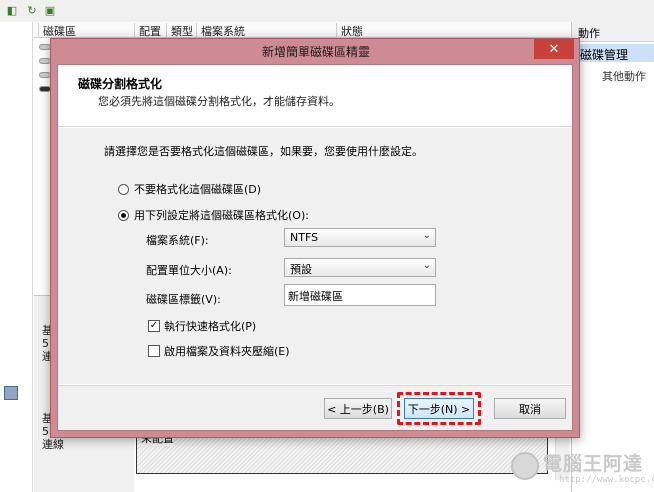 This screenshot has height=492, width=654. I want to click on compression-option: 啟用檔案及資料夾壓縮(E), so click(219, 351).